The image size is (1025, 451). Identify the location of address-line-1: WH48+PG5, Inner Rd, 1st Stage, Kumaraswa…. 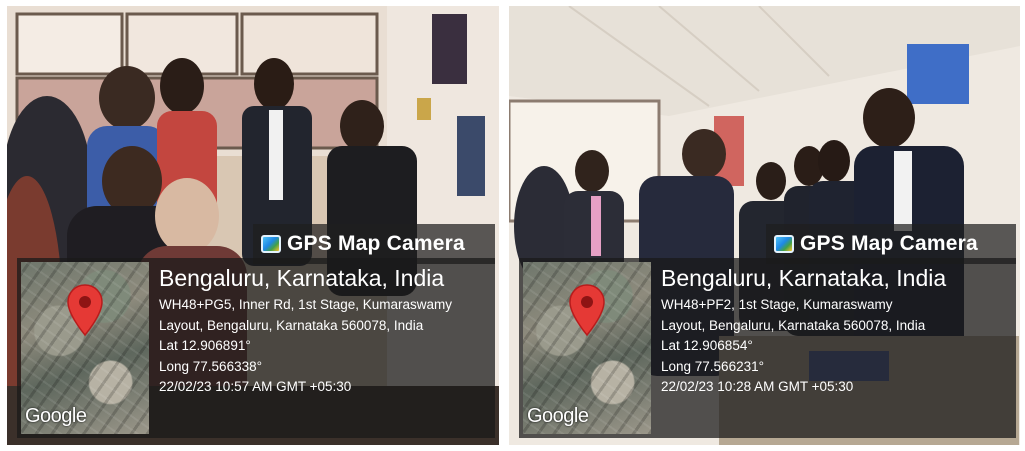
(305, 304).